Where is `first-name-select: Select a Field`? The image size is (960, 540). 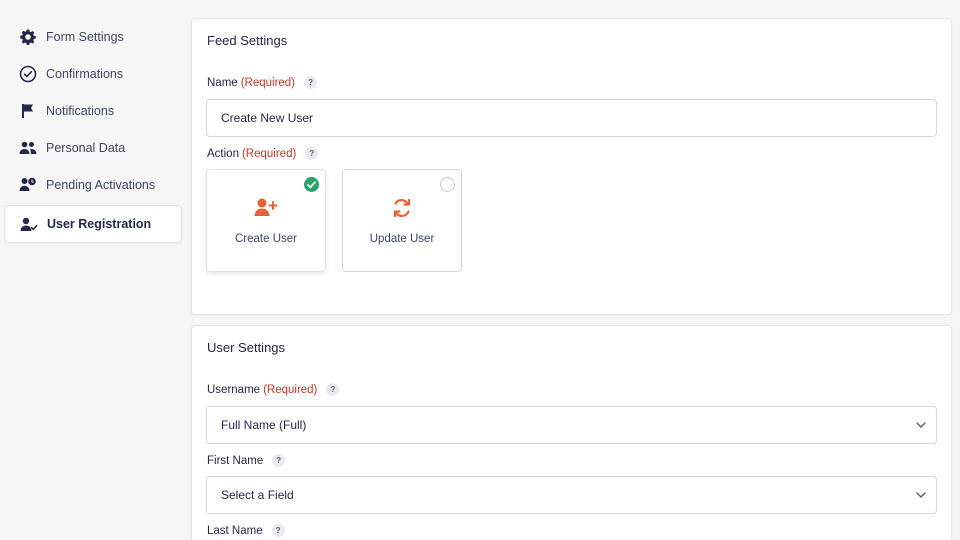
first-name-select: Select a Field is located at coordinates (571, 495).